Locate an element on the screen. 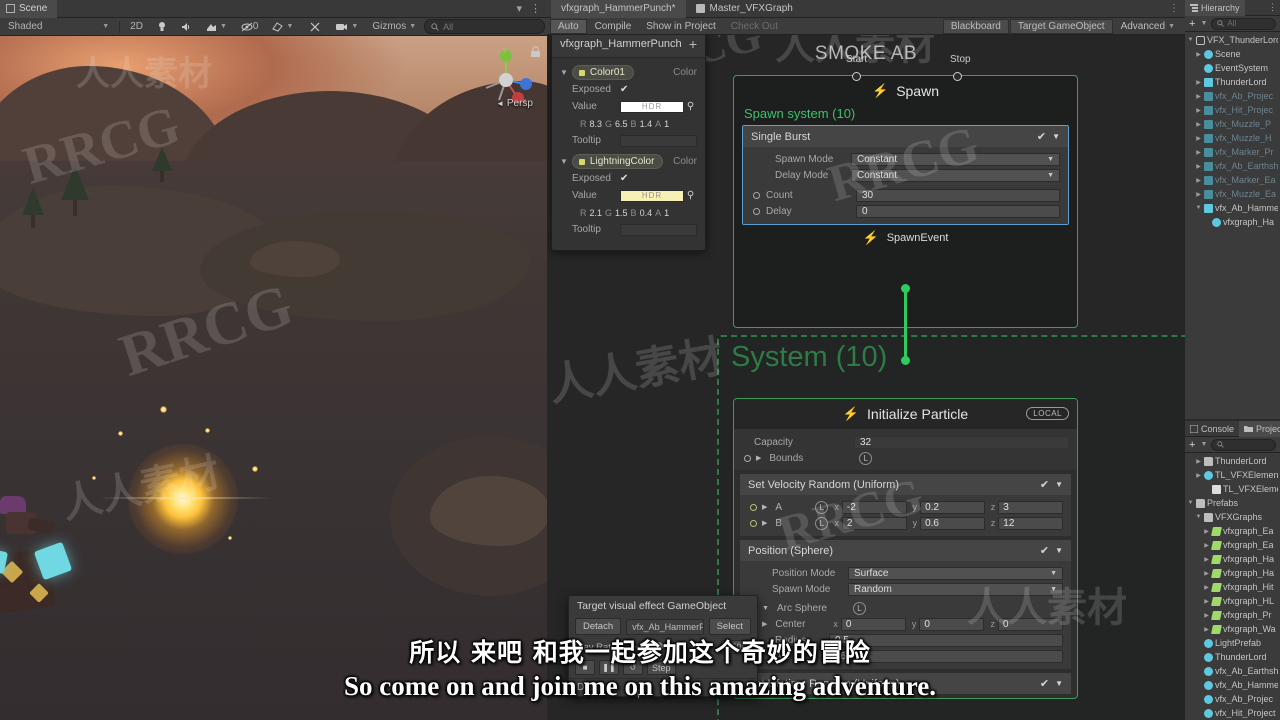  radius-input: 0.5 is located at coordinates (946, 640).